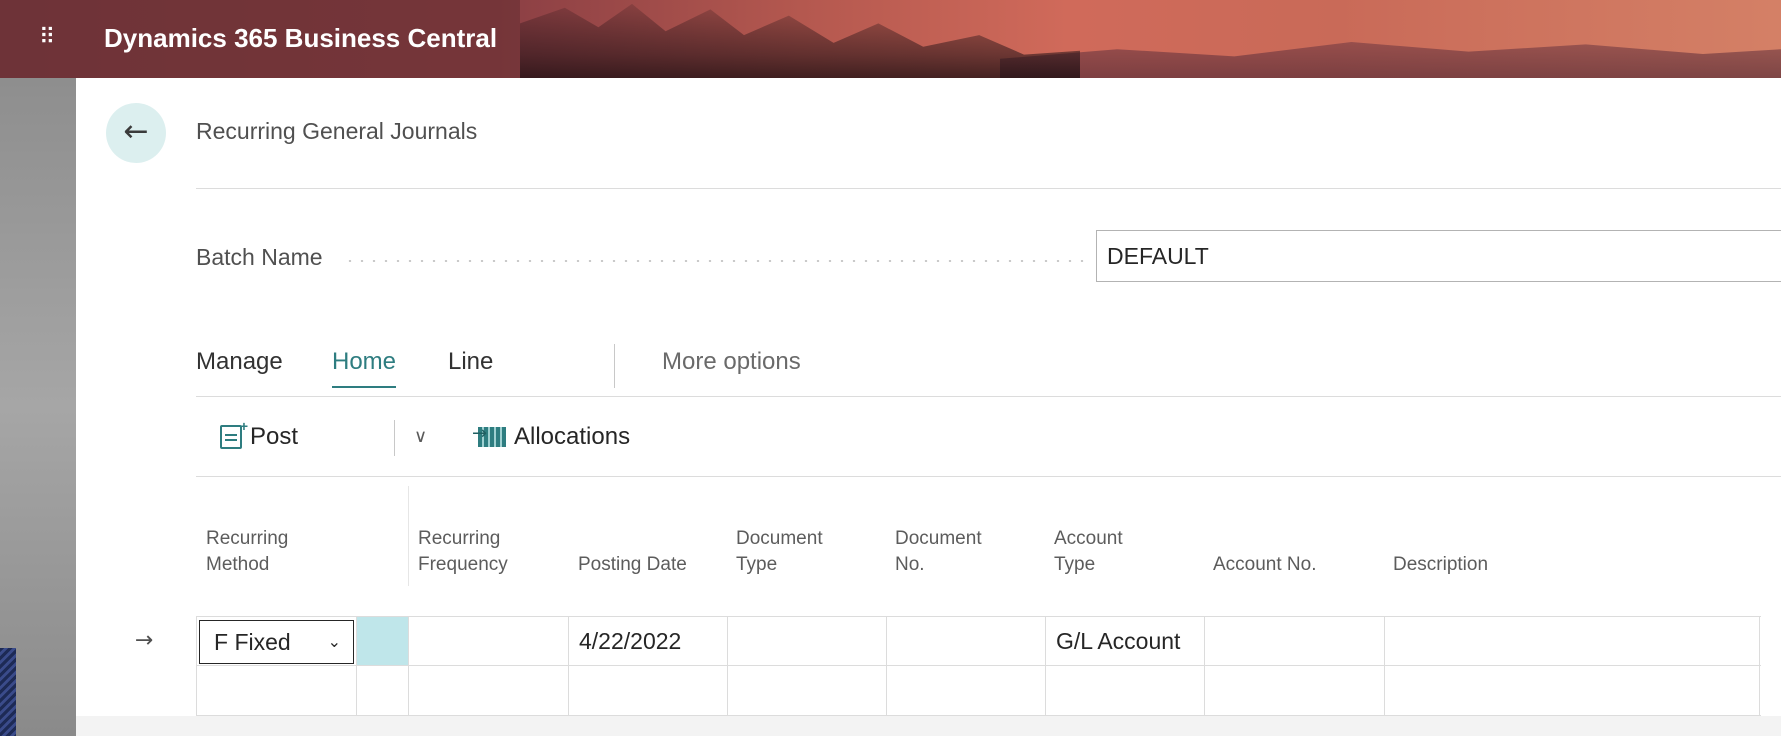  What do you see at coordinates (572, 436) in the screenshot?
I see `allocations-label: Allocations` at bounding box center [572, 436].